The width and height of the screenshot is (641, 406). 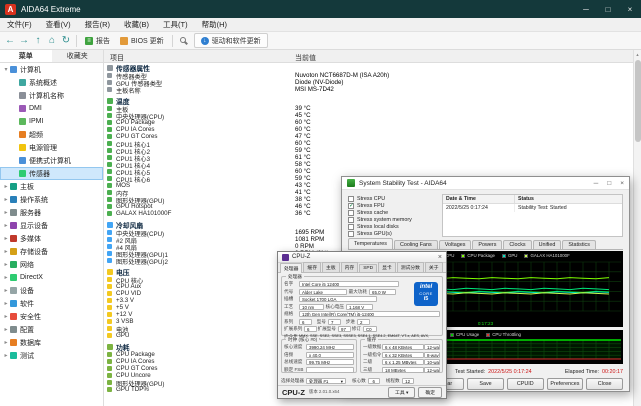 I want to click on sidebar-item: ▸ 测试, so click(x=51, y=355).